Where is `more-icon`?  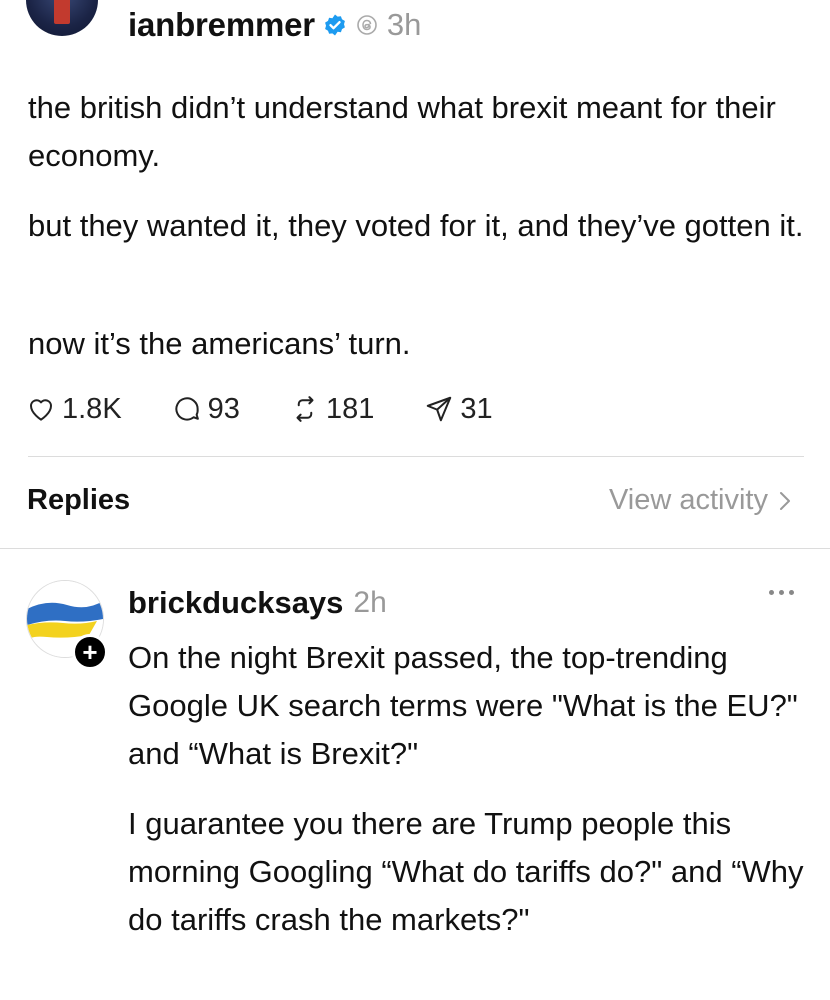
more-icon is located at coordinates (771, 592).